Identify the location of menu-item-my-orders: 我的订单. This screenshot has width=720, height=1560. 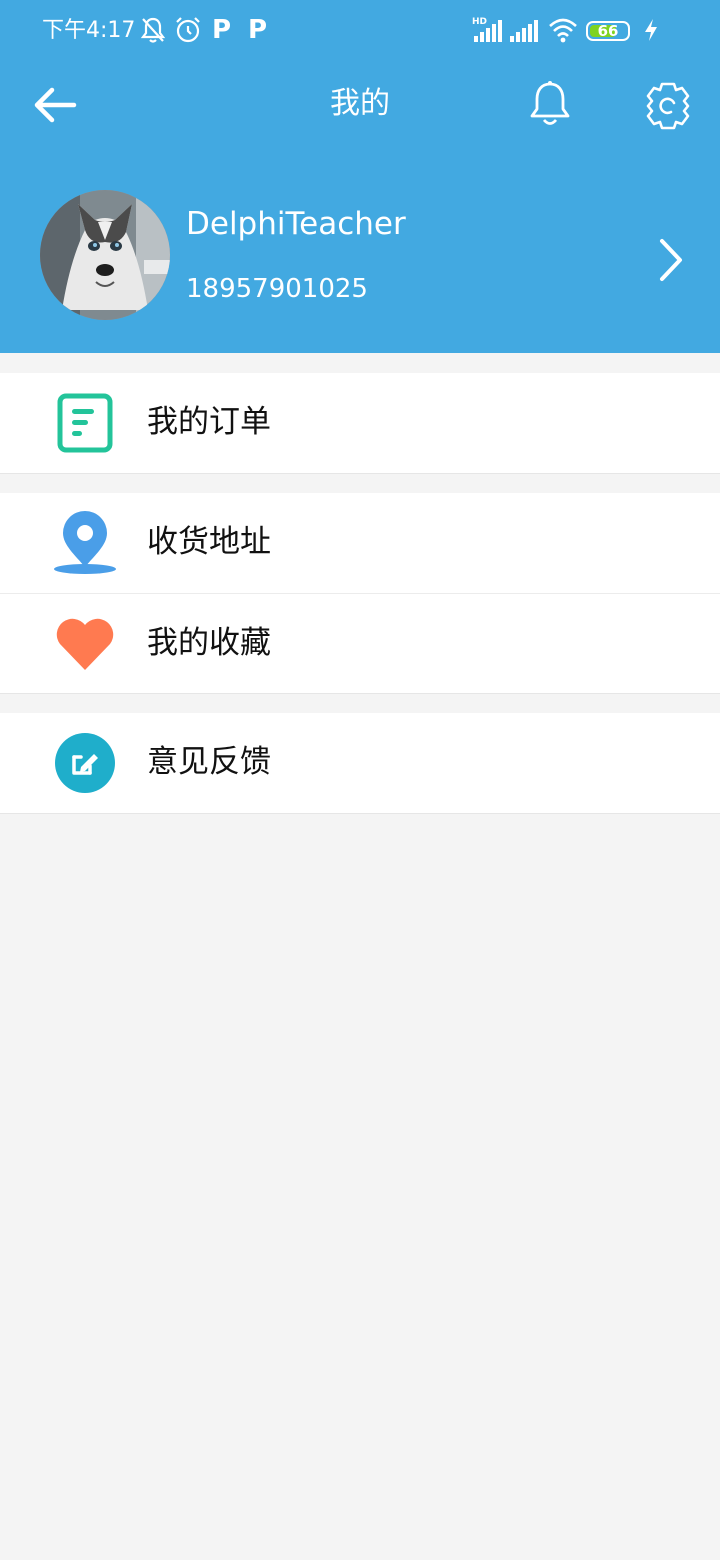
(360, 423).